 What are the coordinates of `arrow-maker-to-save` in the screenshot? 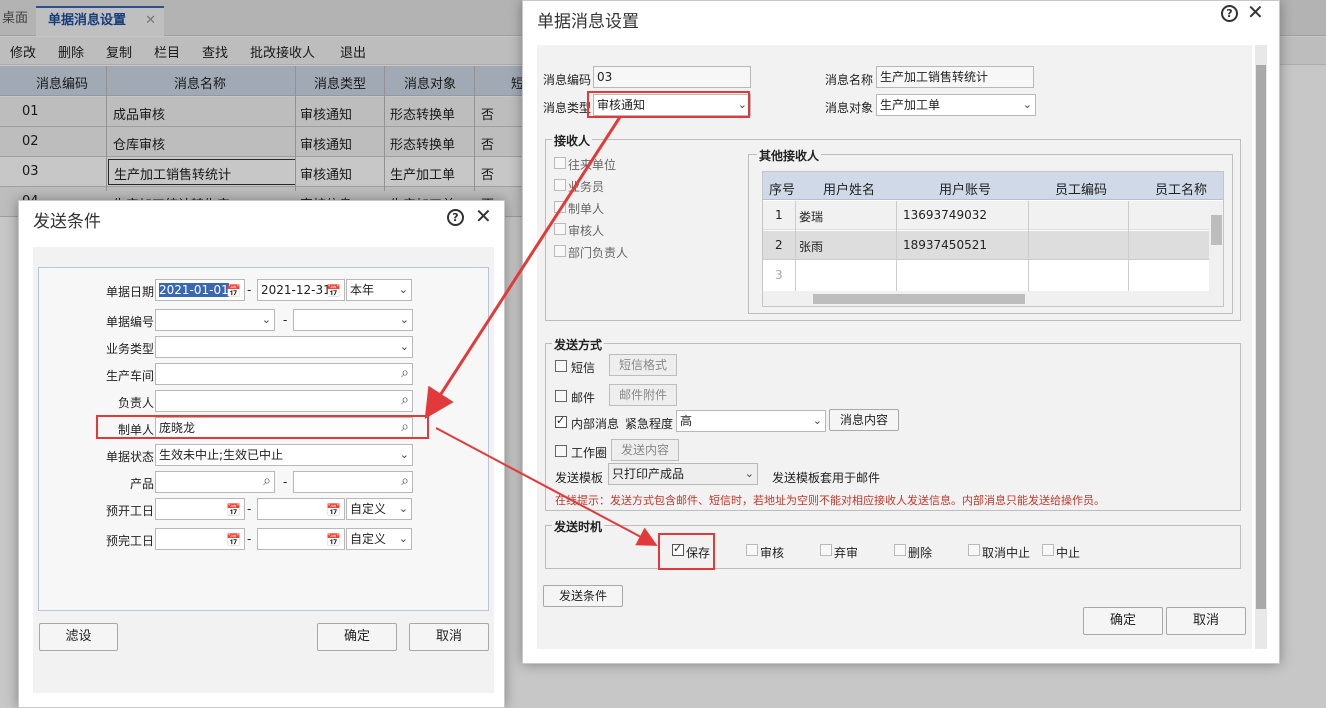 It's located at (546, 486).